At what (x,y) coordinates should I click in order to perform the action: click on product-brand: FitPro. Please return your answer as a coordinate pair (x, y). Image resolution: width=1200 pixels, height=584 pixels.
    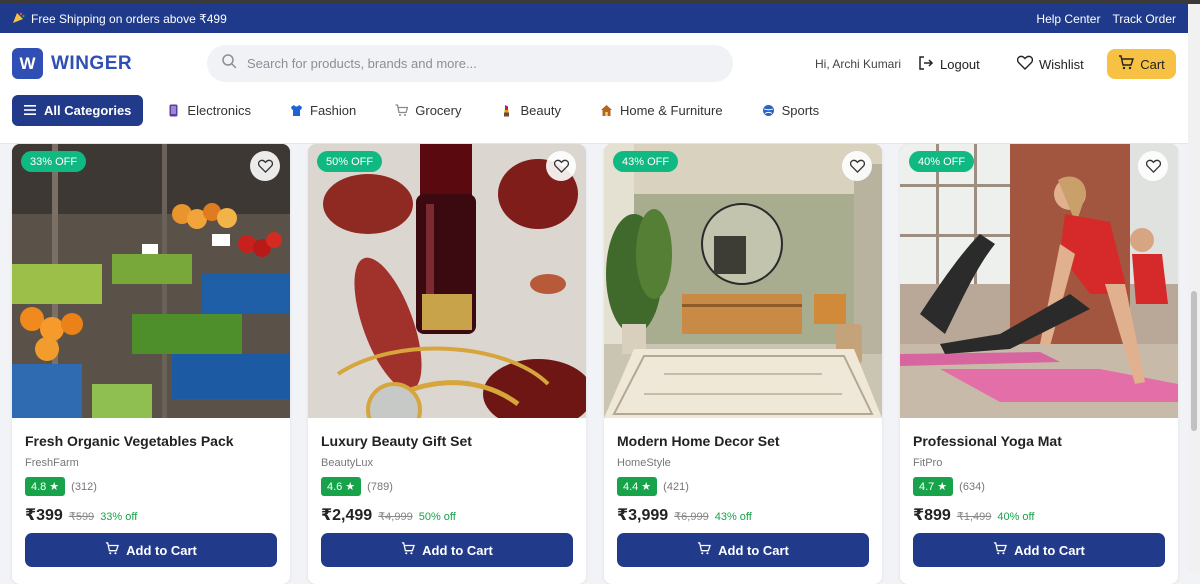
    Looking at the image, I should click on (928, 463).